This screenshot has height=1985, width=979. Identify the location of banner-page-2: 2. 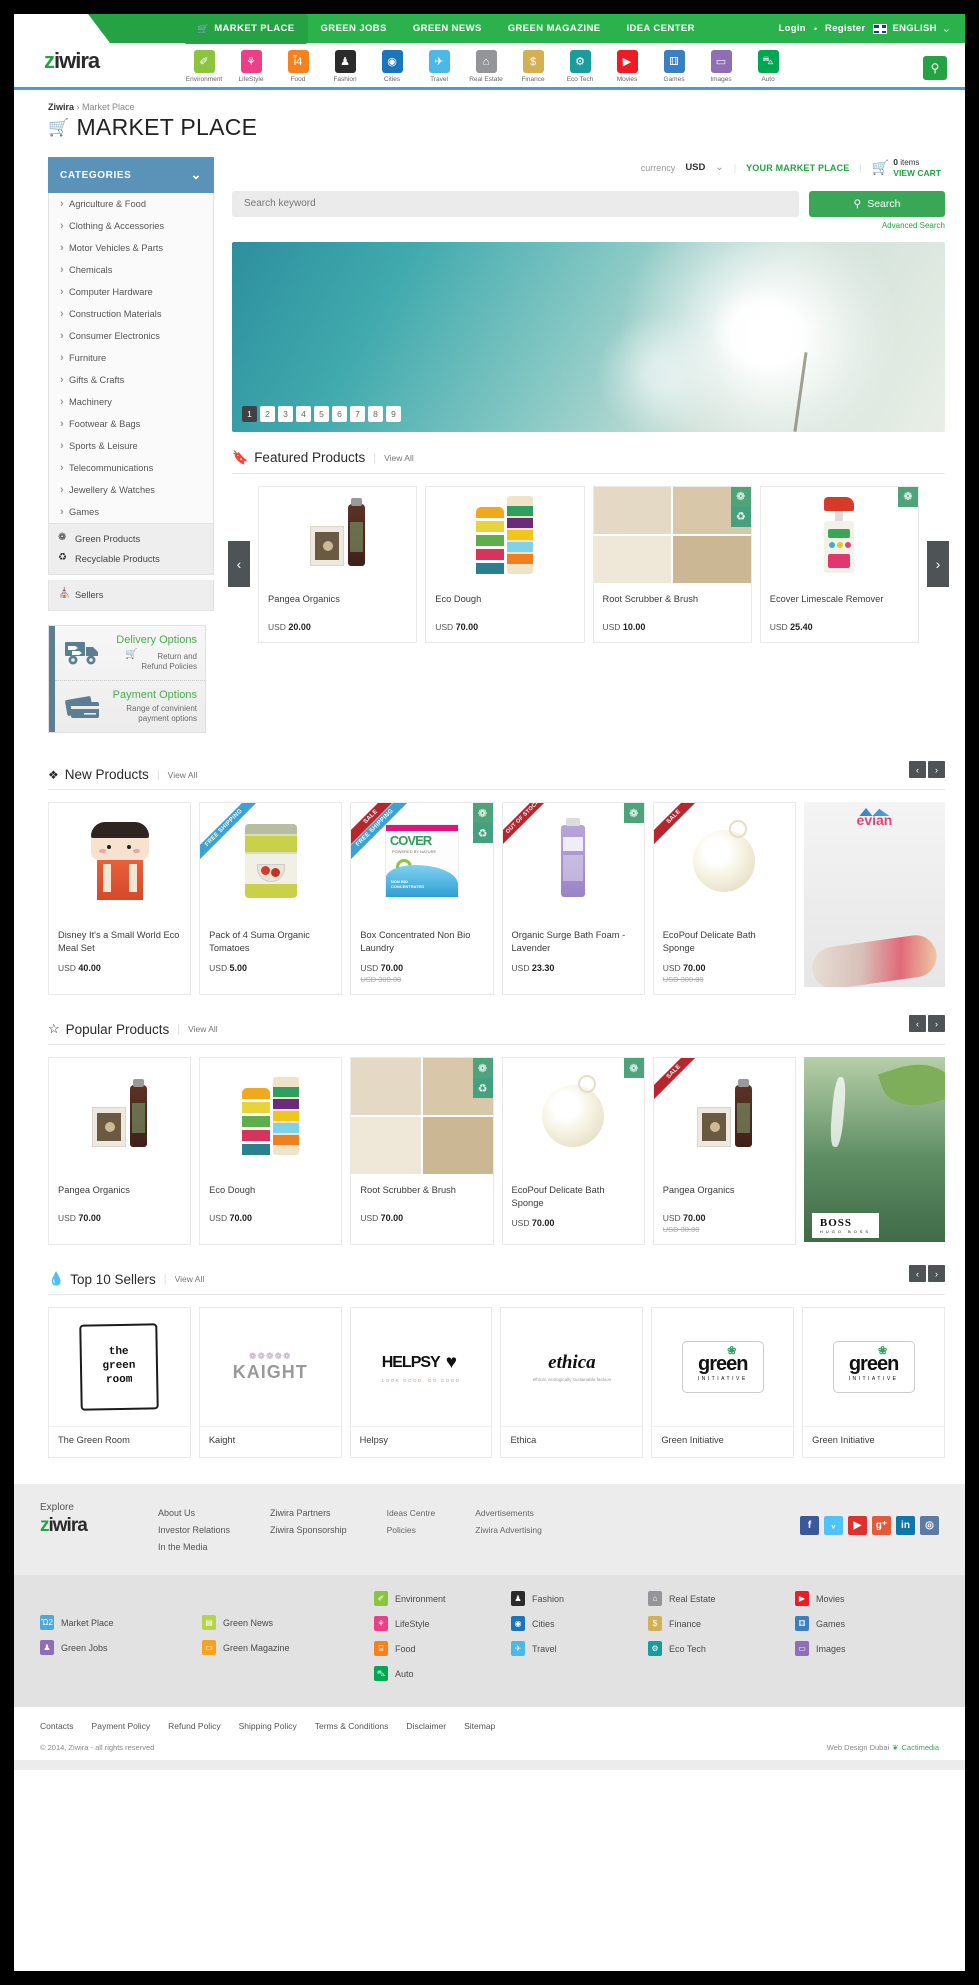
(267, 413).